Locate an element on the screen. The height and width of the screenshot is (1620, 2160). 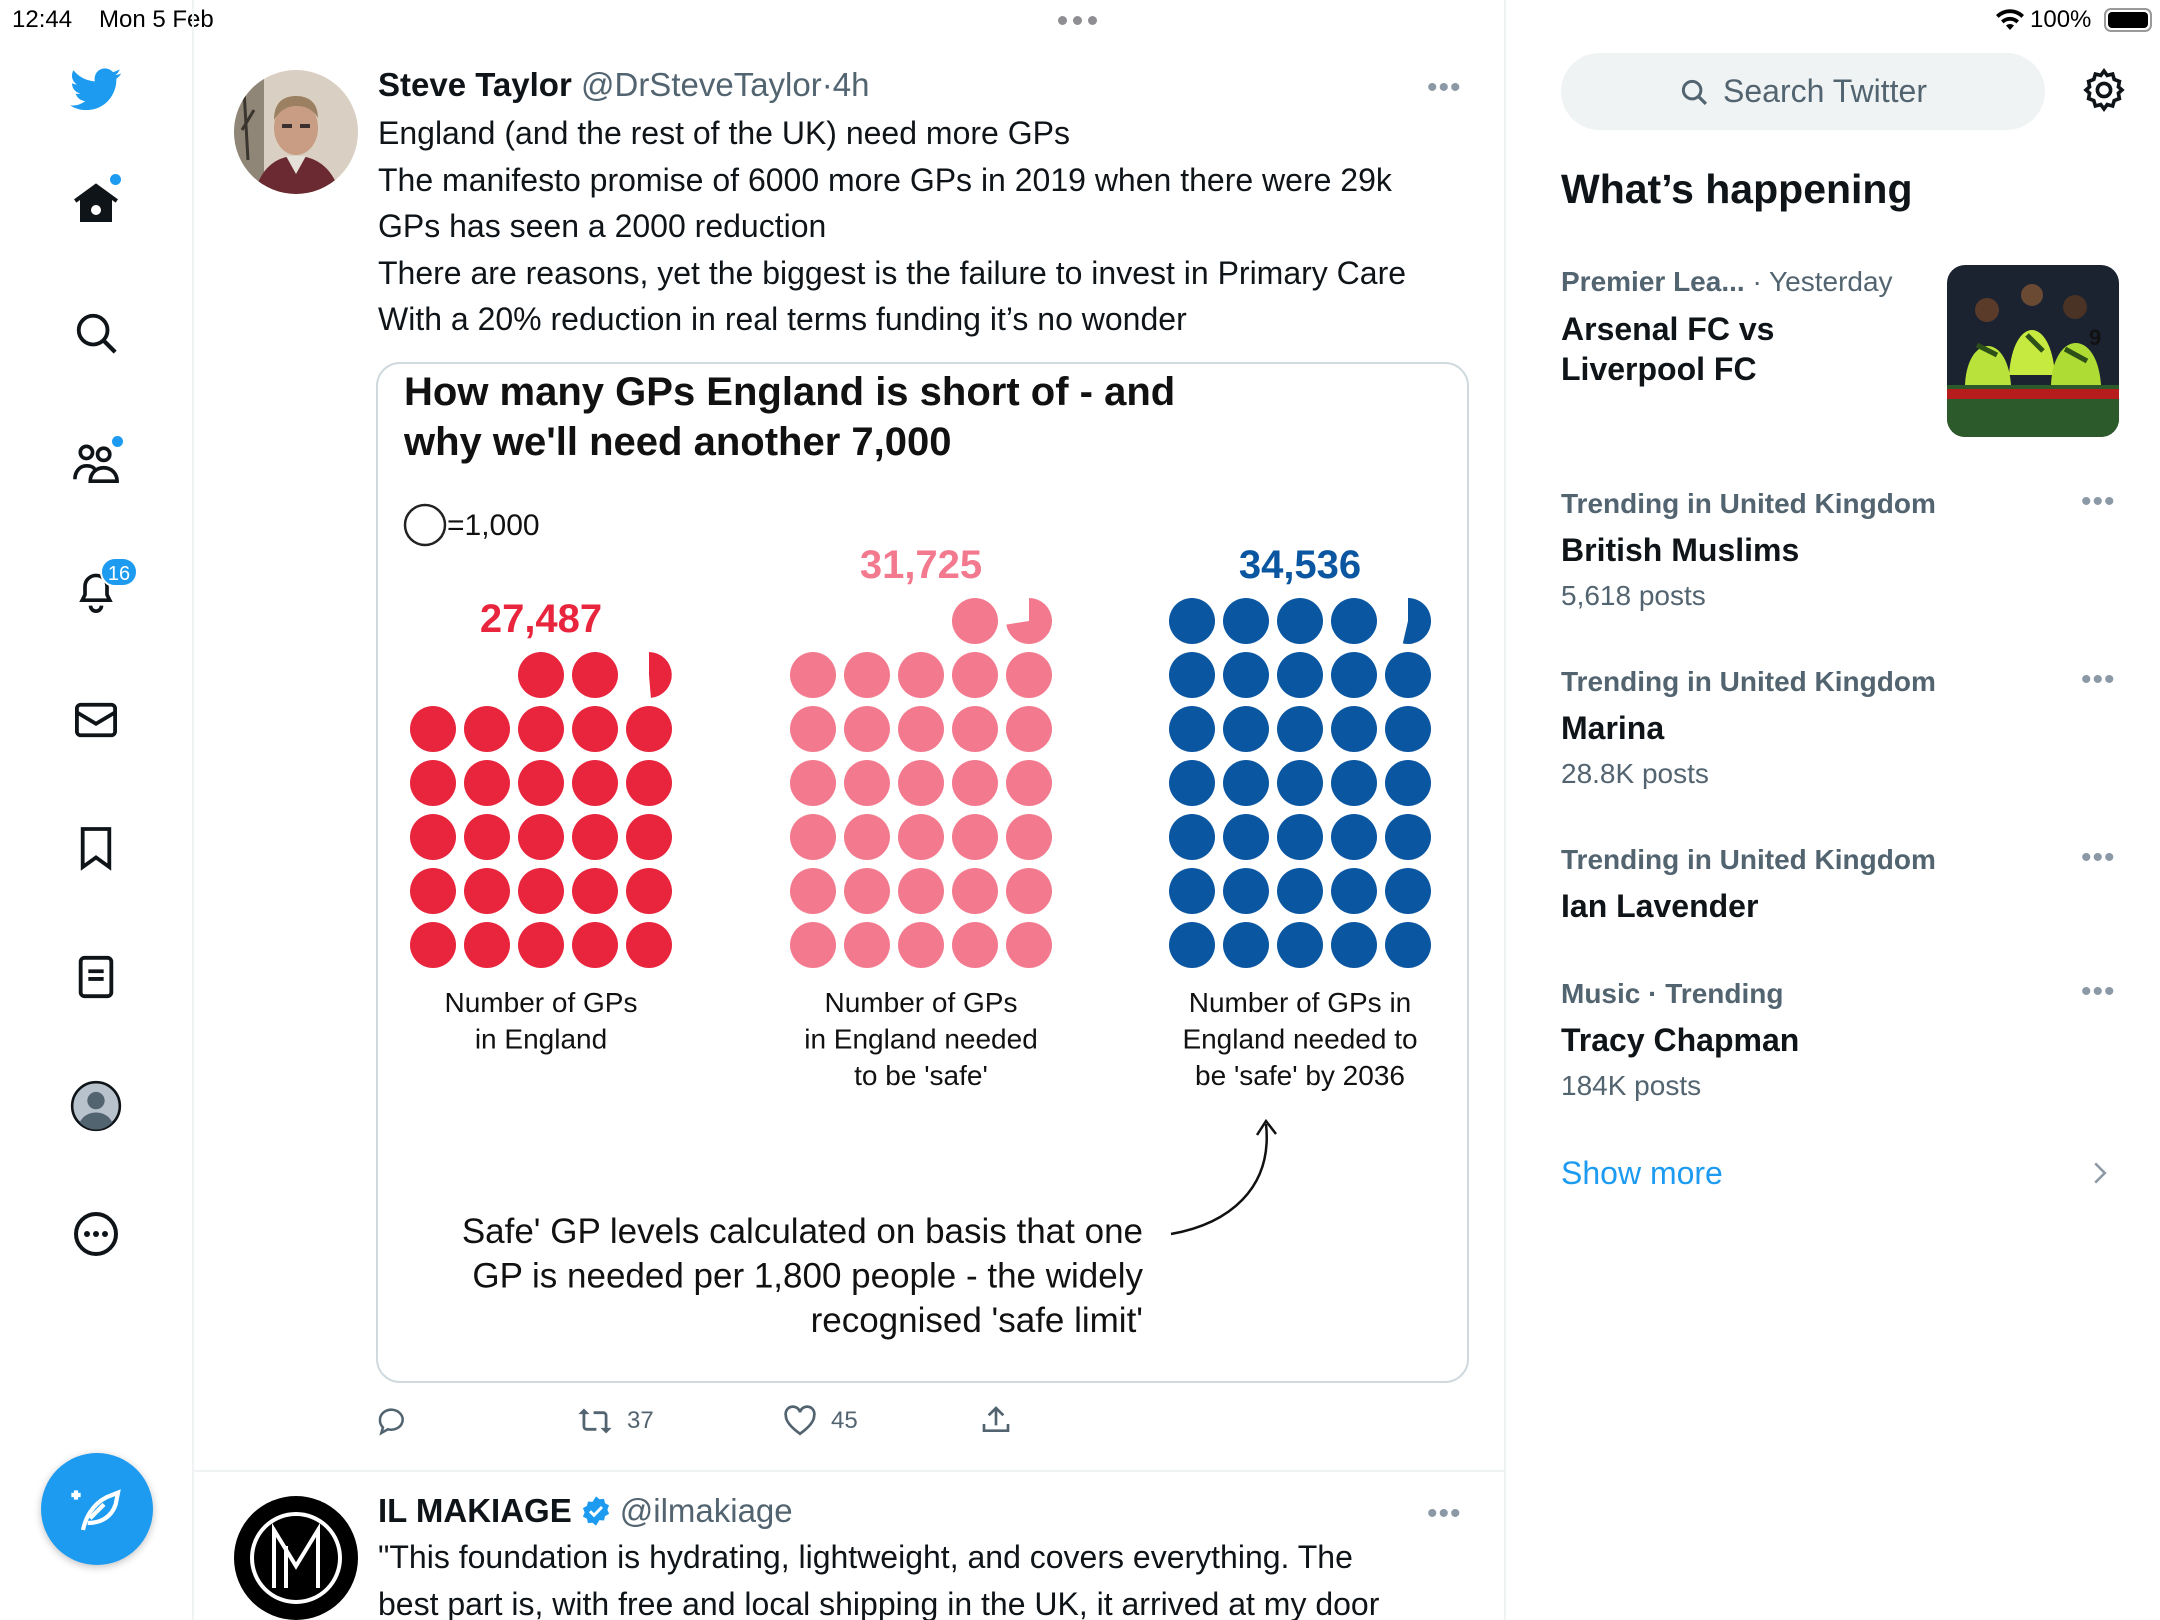
author-name: IL MAKIAGE is located at coordinates (475, 1511).